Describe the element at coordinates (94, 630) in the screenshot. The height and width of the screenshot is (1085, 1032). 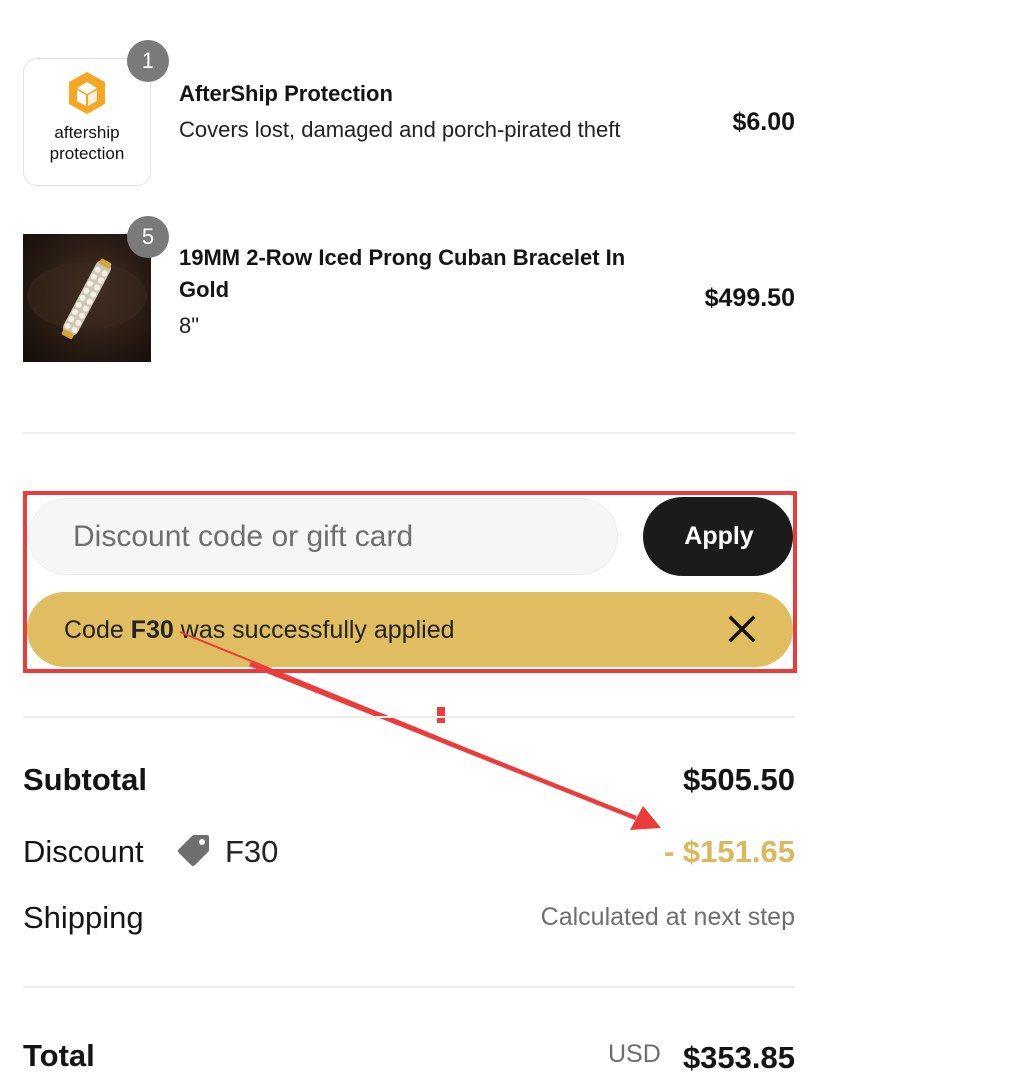
I see `applied-prefix: Code` at that location.